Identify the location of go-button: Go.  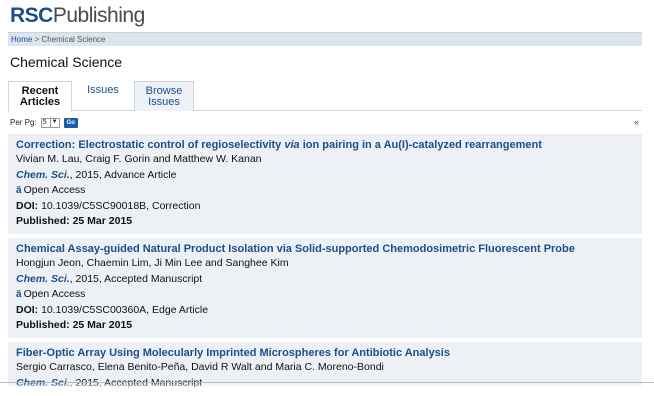
(70, 122).